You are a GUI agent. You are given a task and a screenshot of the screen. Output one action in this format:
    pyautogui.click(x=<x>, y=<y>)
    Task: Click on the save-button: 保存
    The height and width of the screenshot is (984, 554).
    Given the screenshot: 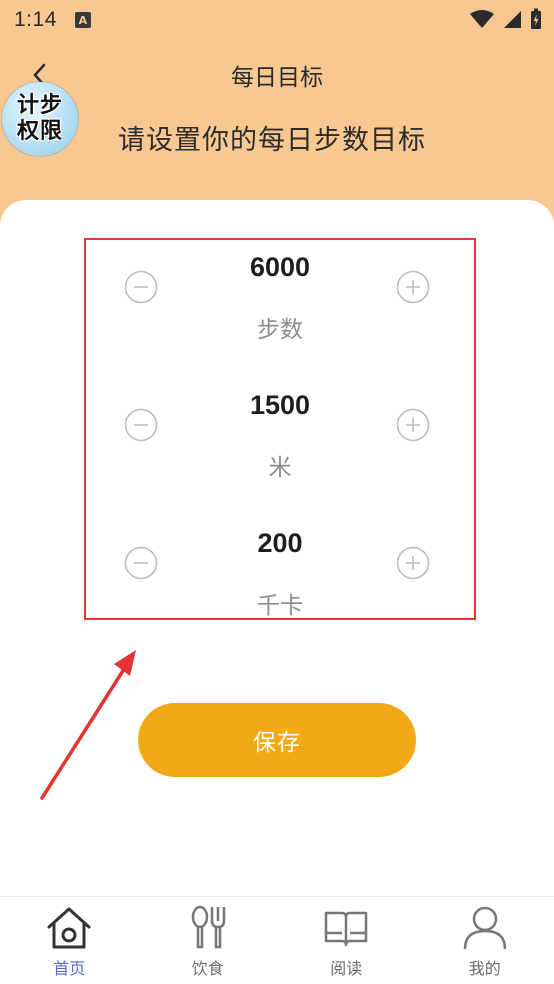 What is the action you would take?
    pyautogui.click(x=277, y=740)
    